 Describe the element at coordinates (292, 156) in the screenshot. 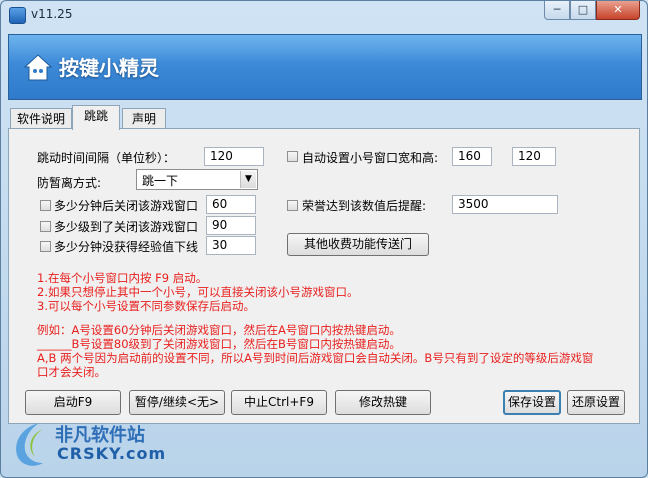

I see `auto-size-checkbox` at that location.